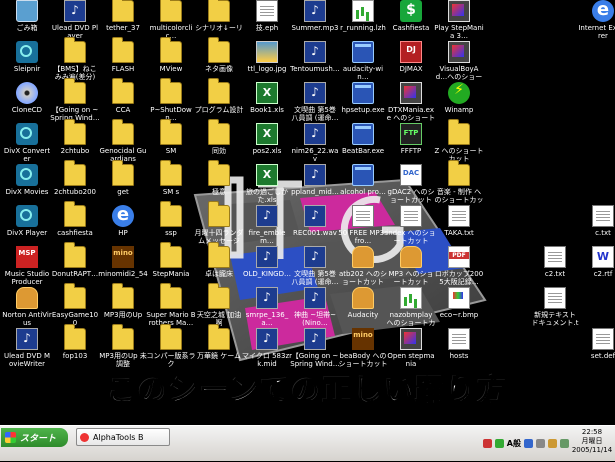  What do you see at coordinates (27, 98) in the screenshot?
I see `desktop-shortcut: CloneCD` at bounding box center [27, 98].